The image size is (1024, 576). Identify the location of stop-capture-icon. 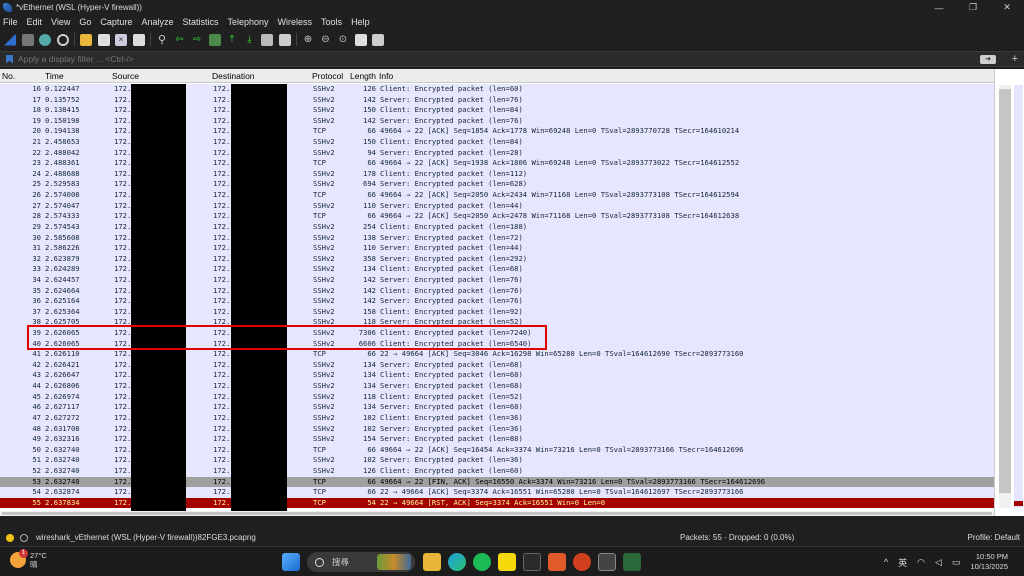
(27, 39).